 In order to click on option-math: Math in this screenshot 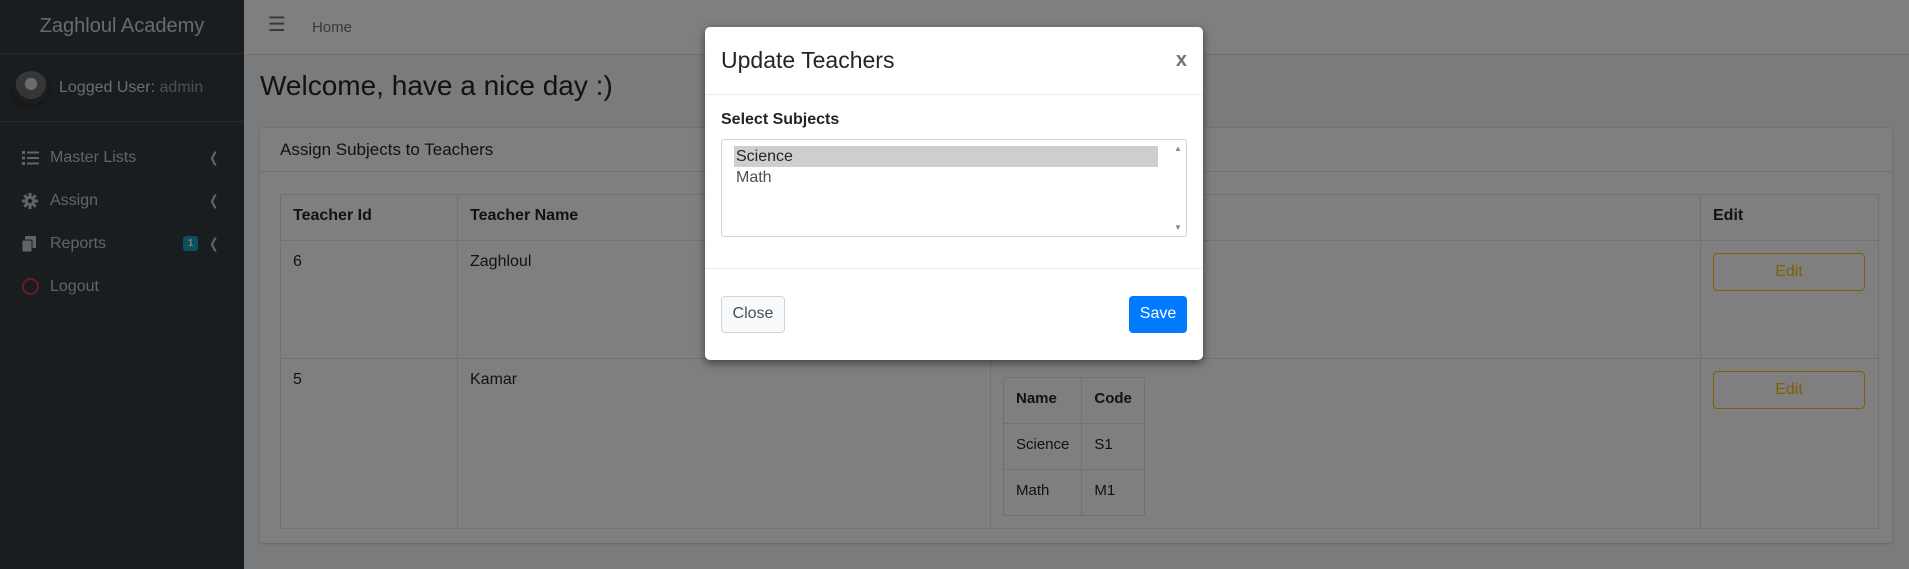, I will do `click(954, 177)`.